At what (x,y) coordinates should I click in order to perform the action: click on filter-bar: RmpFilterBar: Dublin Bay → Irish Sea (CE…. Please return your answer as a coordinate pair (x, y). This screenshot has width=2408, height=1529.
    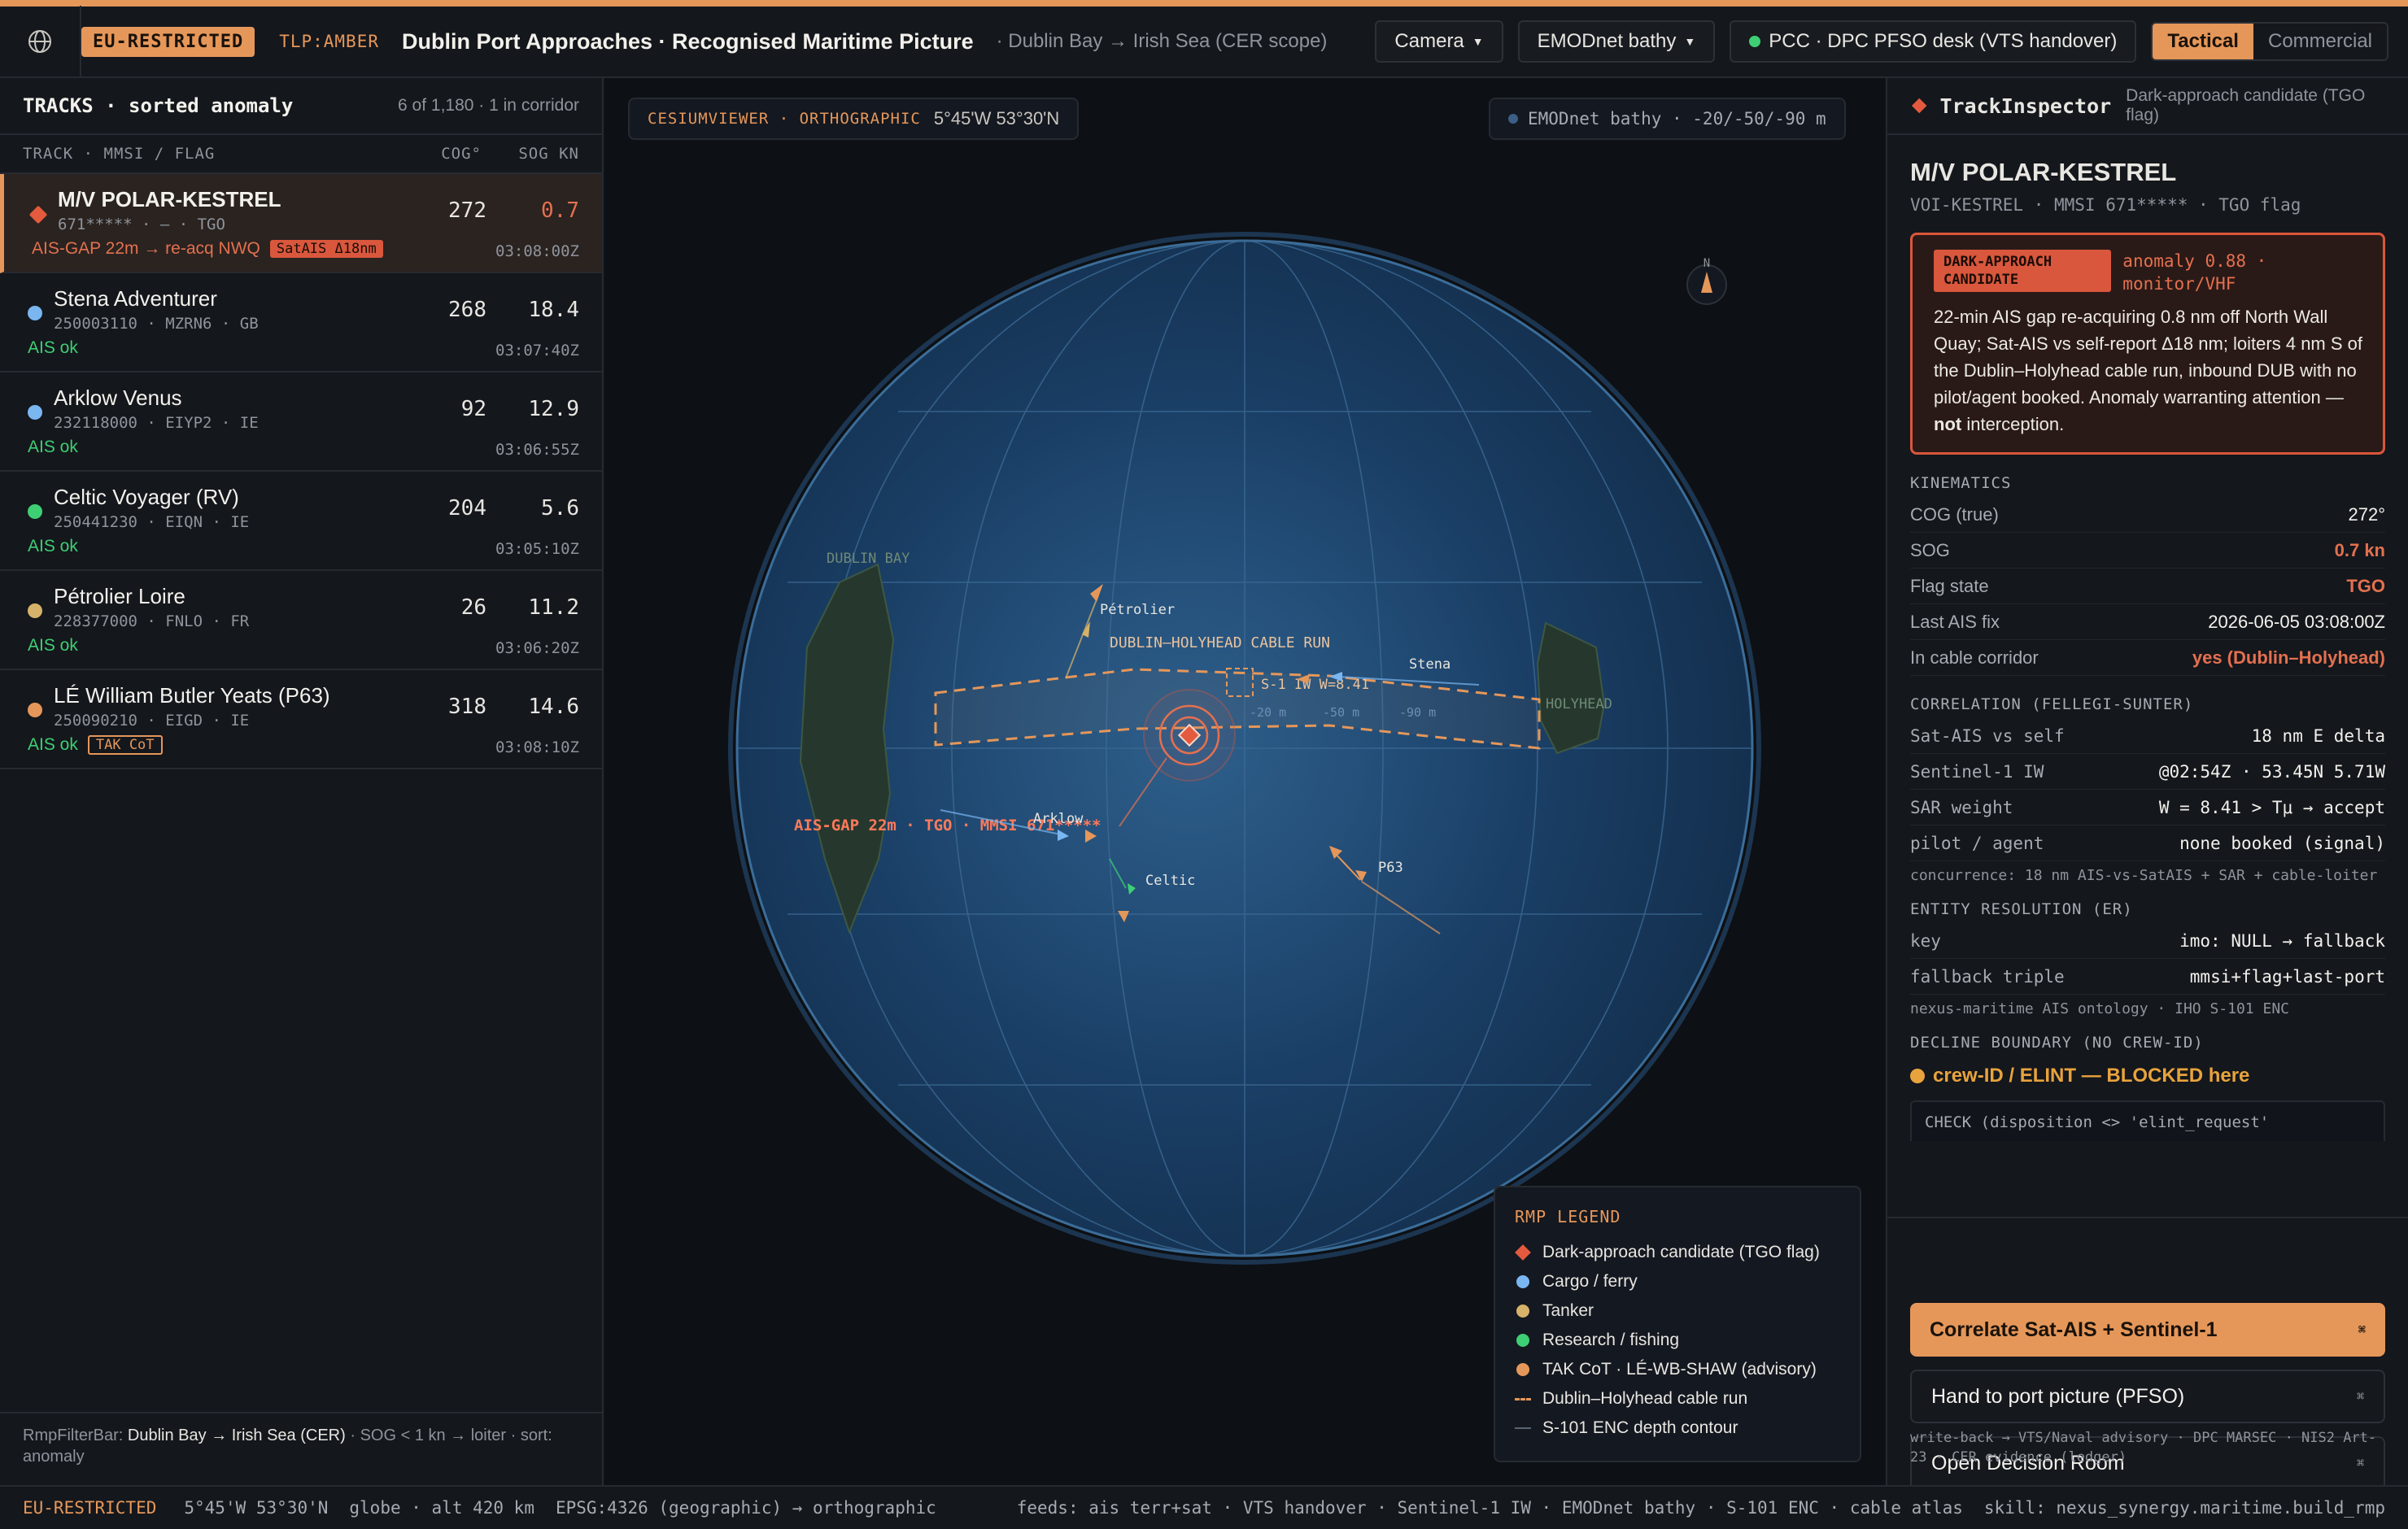
    Looking at the image, I should click on (301, 1448).